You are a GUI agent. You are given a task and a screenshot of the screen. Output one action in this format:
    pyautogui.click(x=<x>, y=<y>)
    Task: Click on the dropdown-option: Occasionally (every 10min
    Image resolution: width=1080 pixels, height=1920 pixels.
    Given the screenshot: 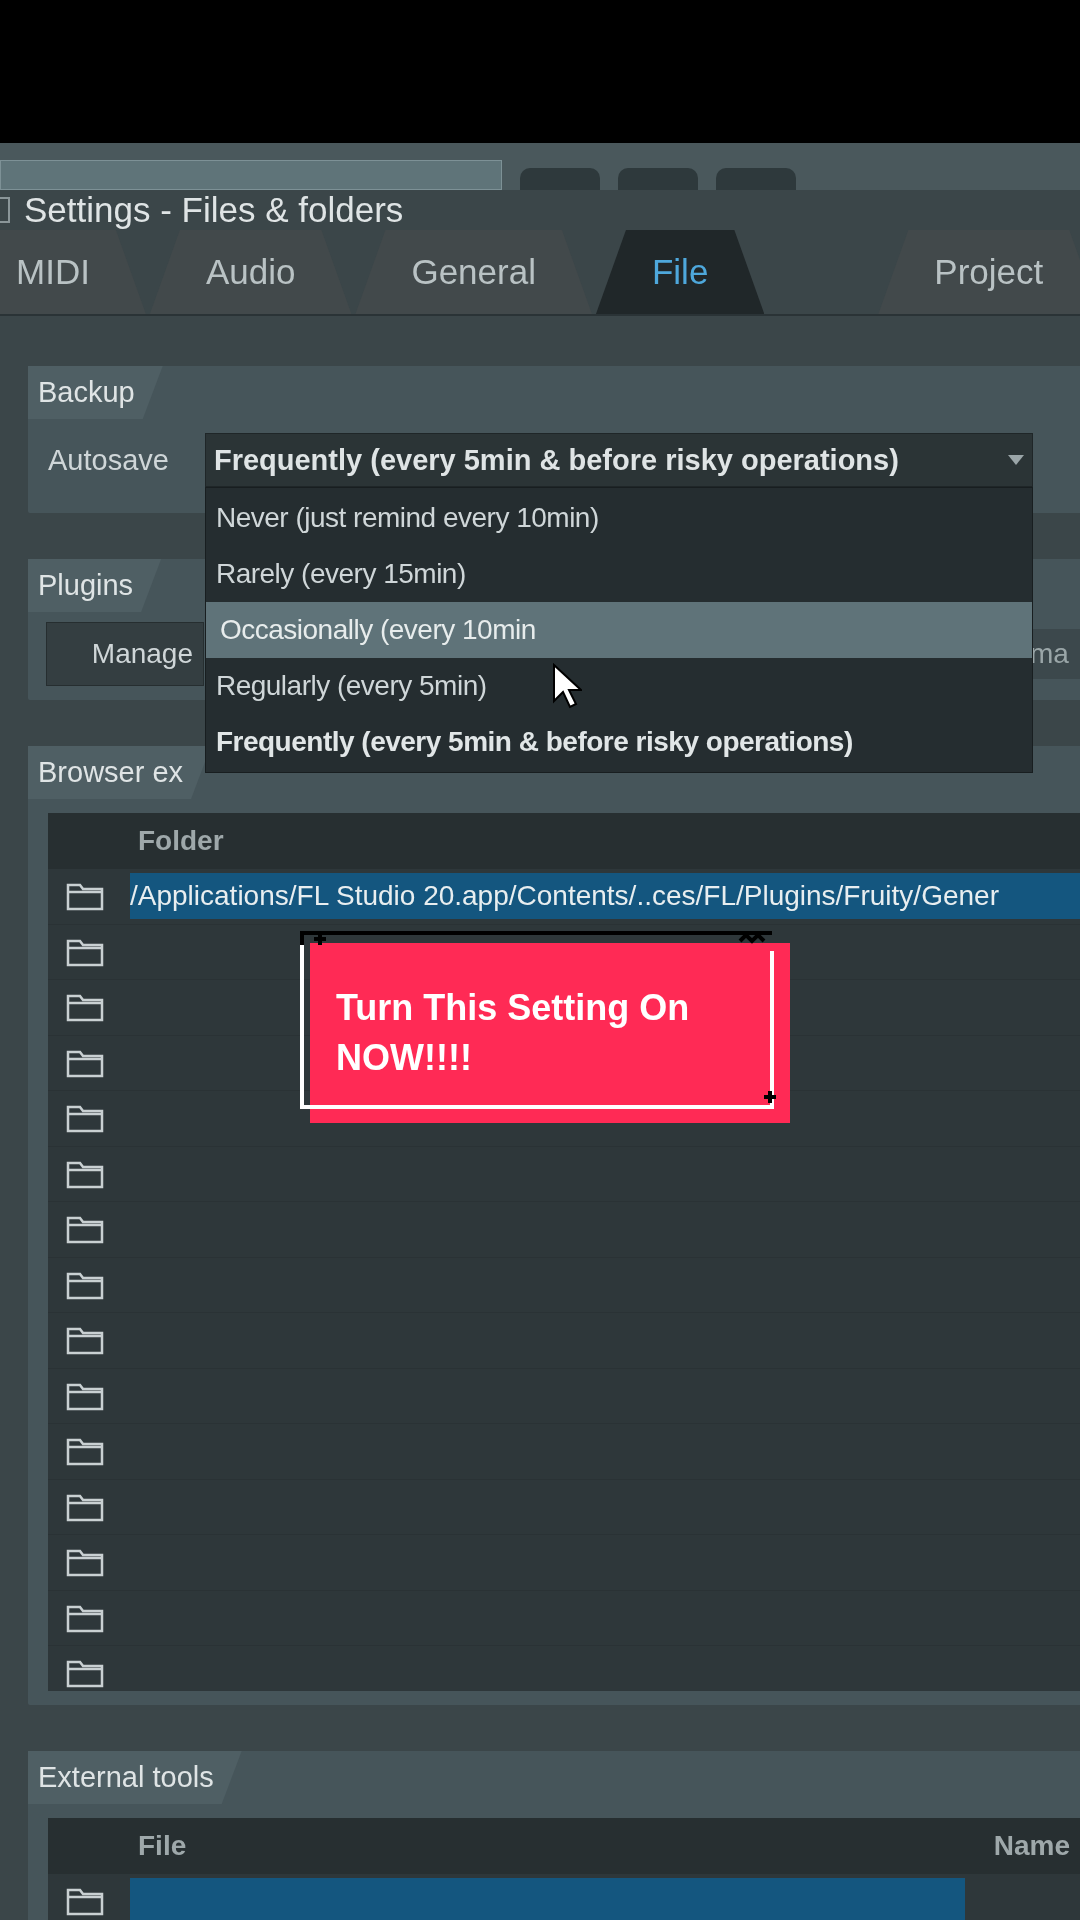 What is the action you would take?
    pyautogui.click(x=618, y=630)
    